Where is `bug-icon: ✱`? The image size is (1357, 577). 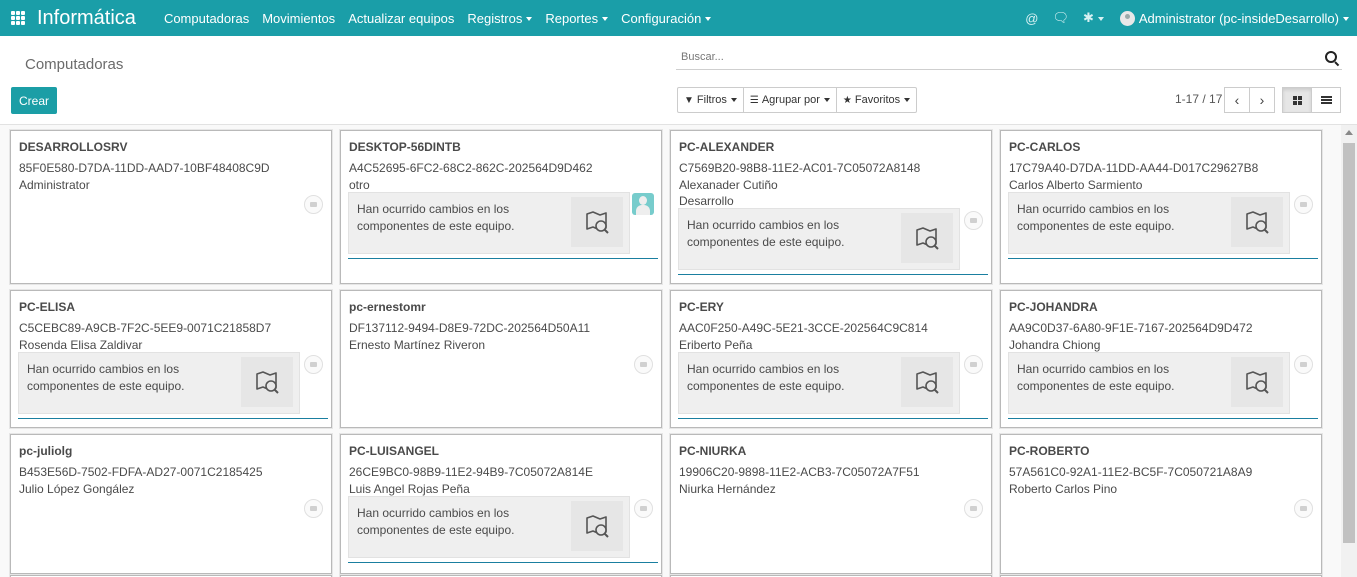 bug-icon: ✱ is located at coordinates (1093, 18).